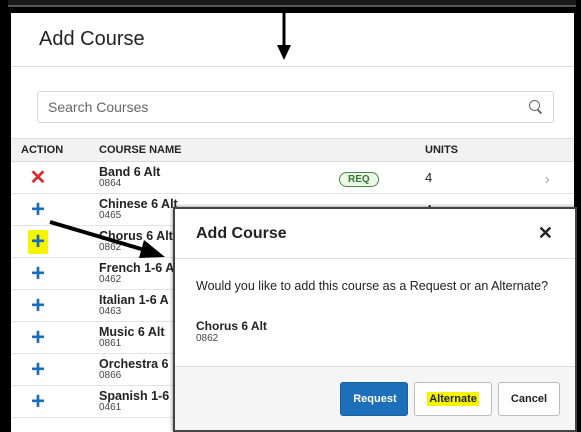 The height and width of the screenshot is (432, 581). I want to click on table-row: ✕ Band 6 Alt 0864 REQ 4 ›, so click(292, 178).